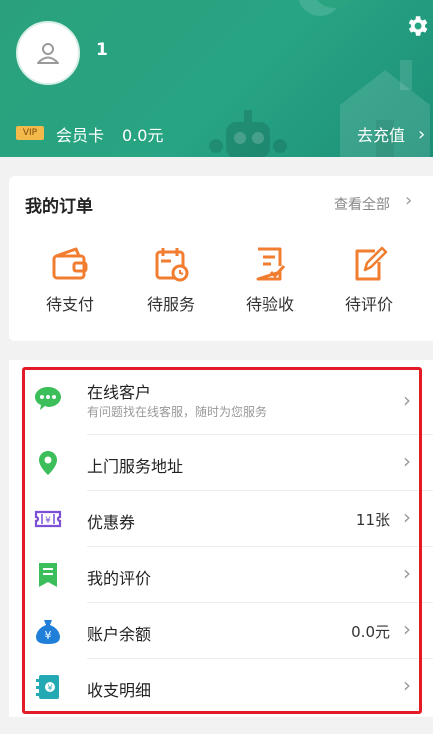 Image resolution: width=433 pixels, height=734 pixels. What do you see at coordinates (381, 134) in the screenshot?
I see `recharge-link: 去充值` at bounding box center [381, 134].